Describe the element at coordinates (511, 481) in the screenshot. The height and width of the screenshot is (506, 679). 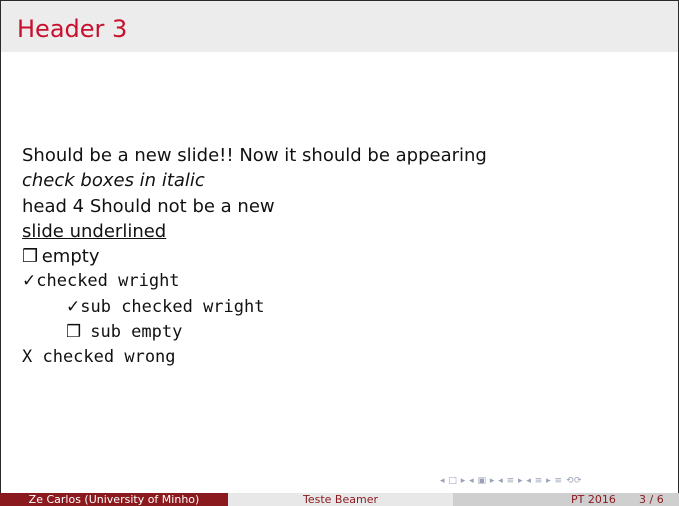
I see `beamer-navigation-icons: ◂ □ ▸ ◂ ▣ ▸ ◂ ≡ ▸ ◂ ≡ ▸ ≡ ⟲⟳` at that location.